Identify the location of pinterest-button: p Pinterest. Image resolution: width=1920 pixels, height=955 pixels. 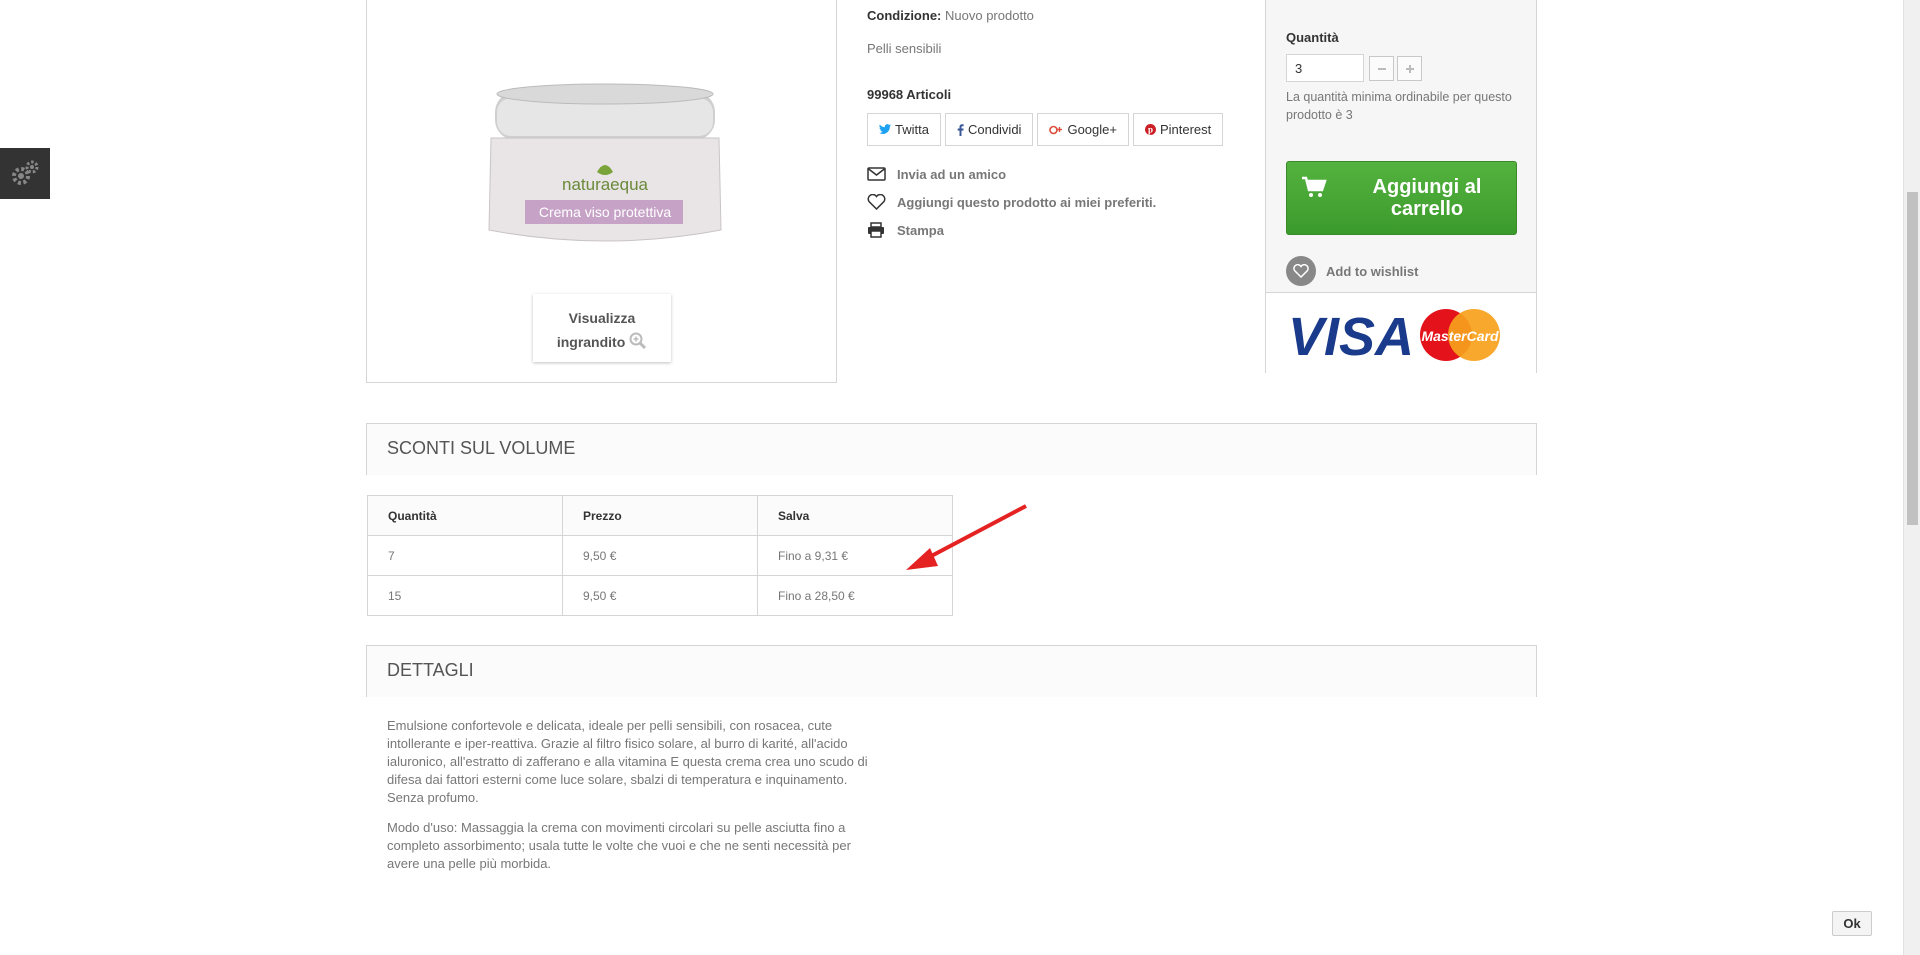
(1178, 129).